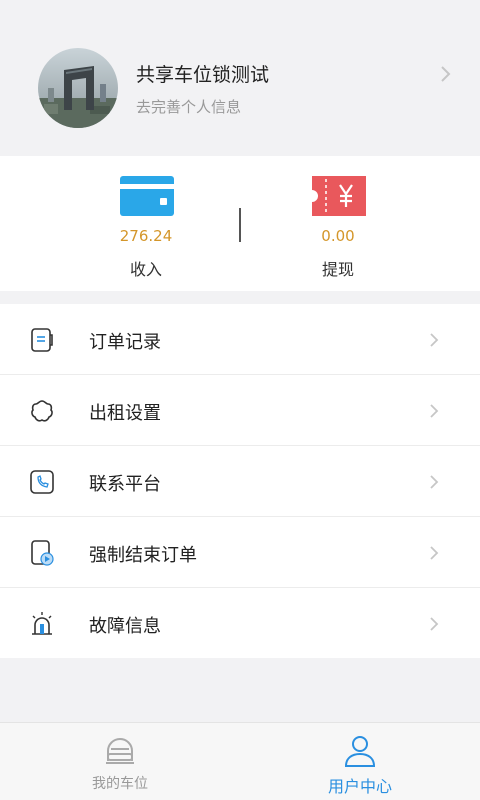 This screenshot has width=480, height=800. Describe the element at coordinates (339, 196) in the screenshot. I see `yen-ticket-icon` at that location.